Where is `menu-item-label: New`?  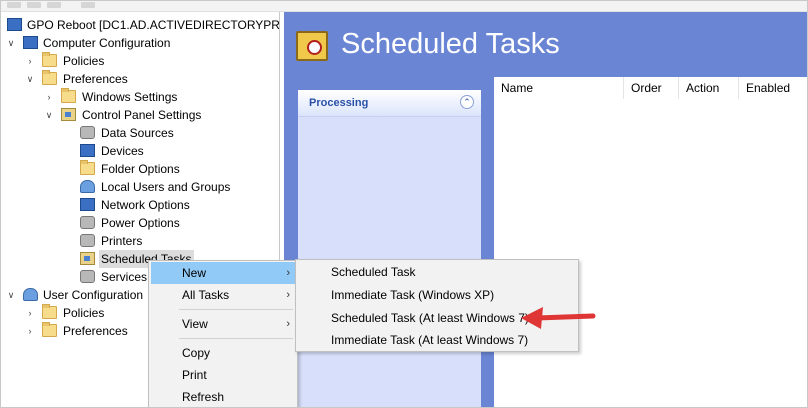 menu-item-label: New is located at coordinates (194, 273).